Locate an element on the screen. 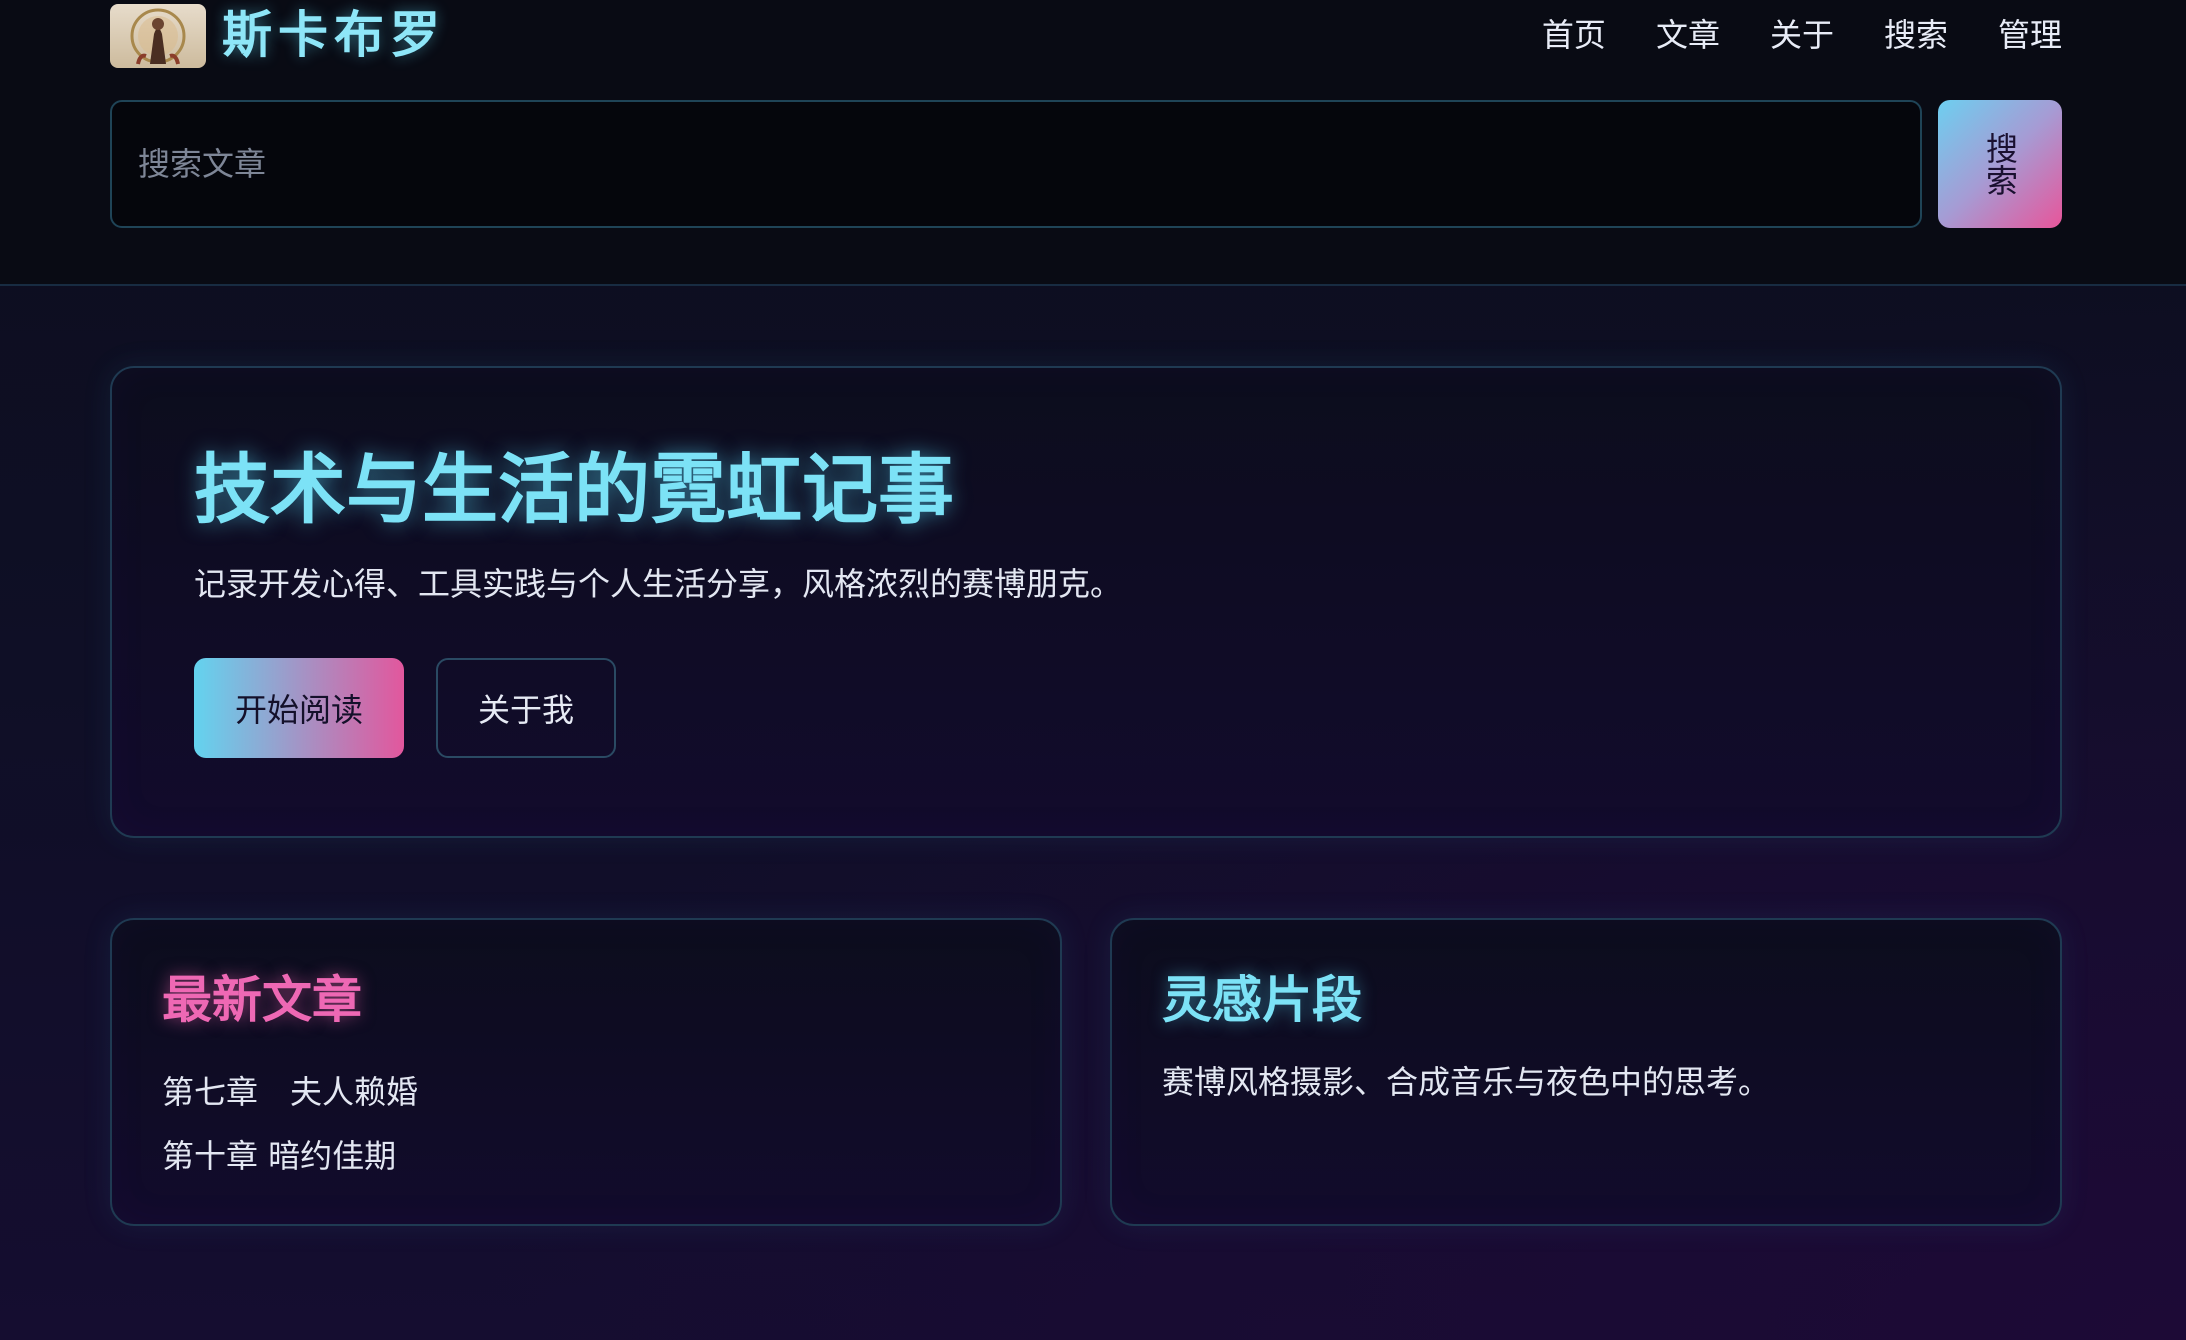 This screenshot has height=1340, width=2186. nav-about: 关于 is located at coordinates (1802, 35).